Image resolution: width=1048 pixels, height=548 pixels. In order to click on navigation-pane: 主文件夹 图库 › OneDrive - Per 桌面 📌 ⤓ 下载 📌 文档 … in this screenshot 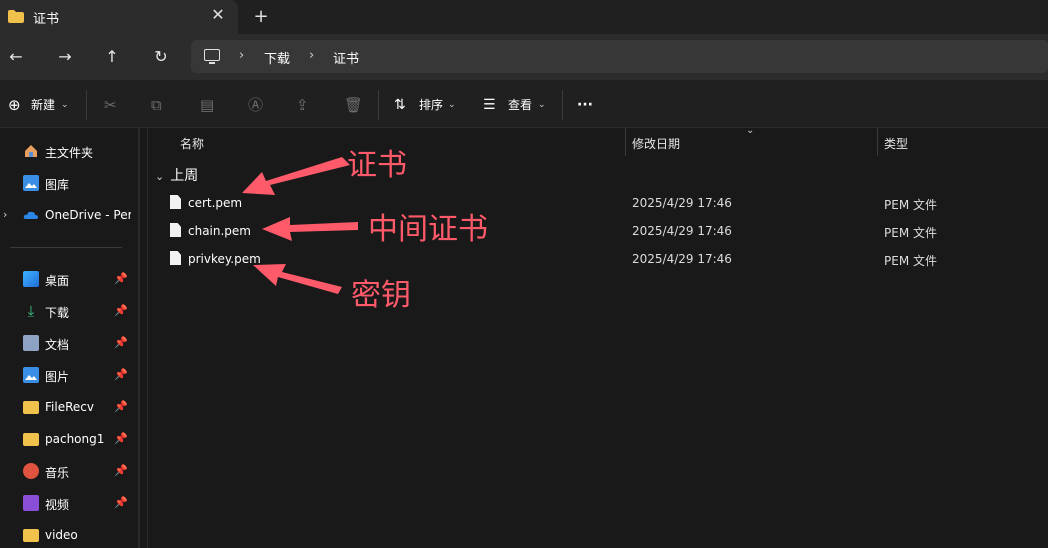, I will do `click(74, 338)`.